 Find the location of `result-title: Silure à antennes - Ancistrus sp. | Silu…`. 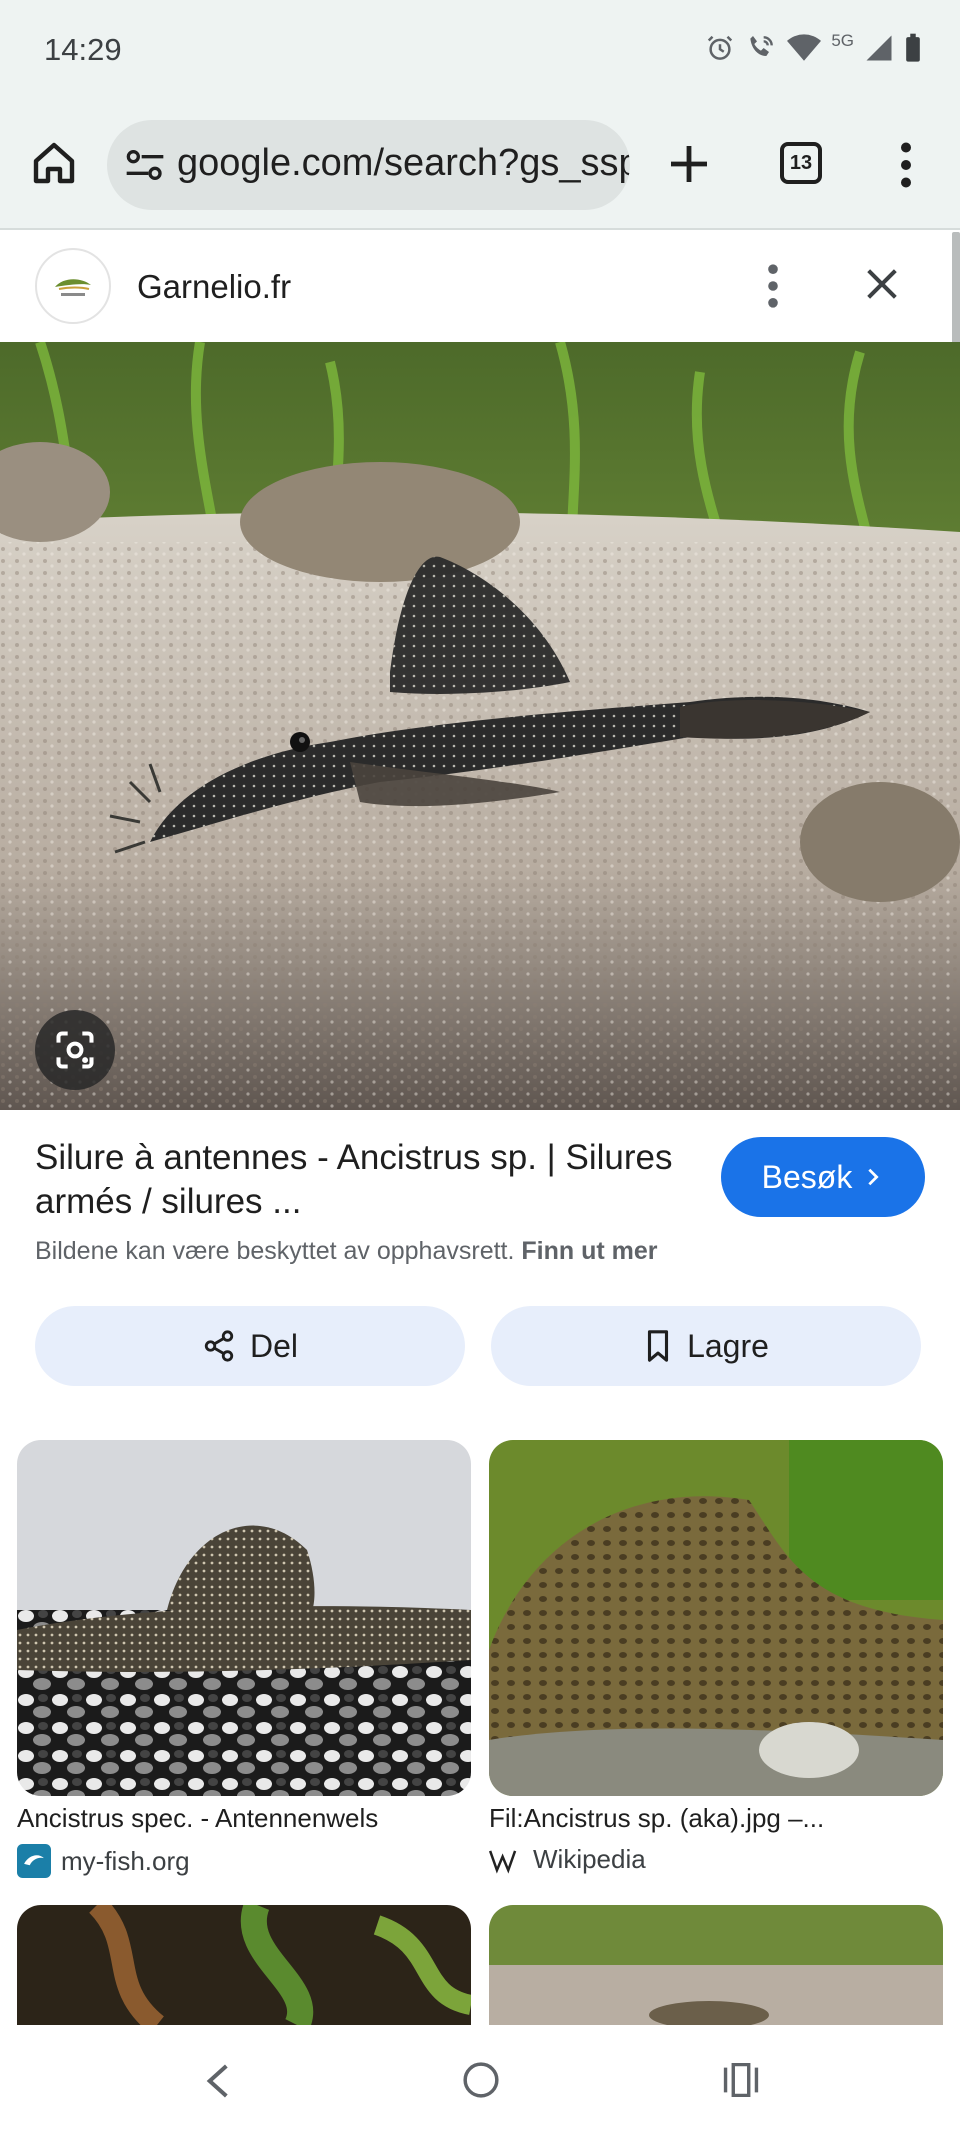

result-title: Silure à antennes - Ancistrus sp. | Silu… is located at coordinates (355, 1180).